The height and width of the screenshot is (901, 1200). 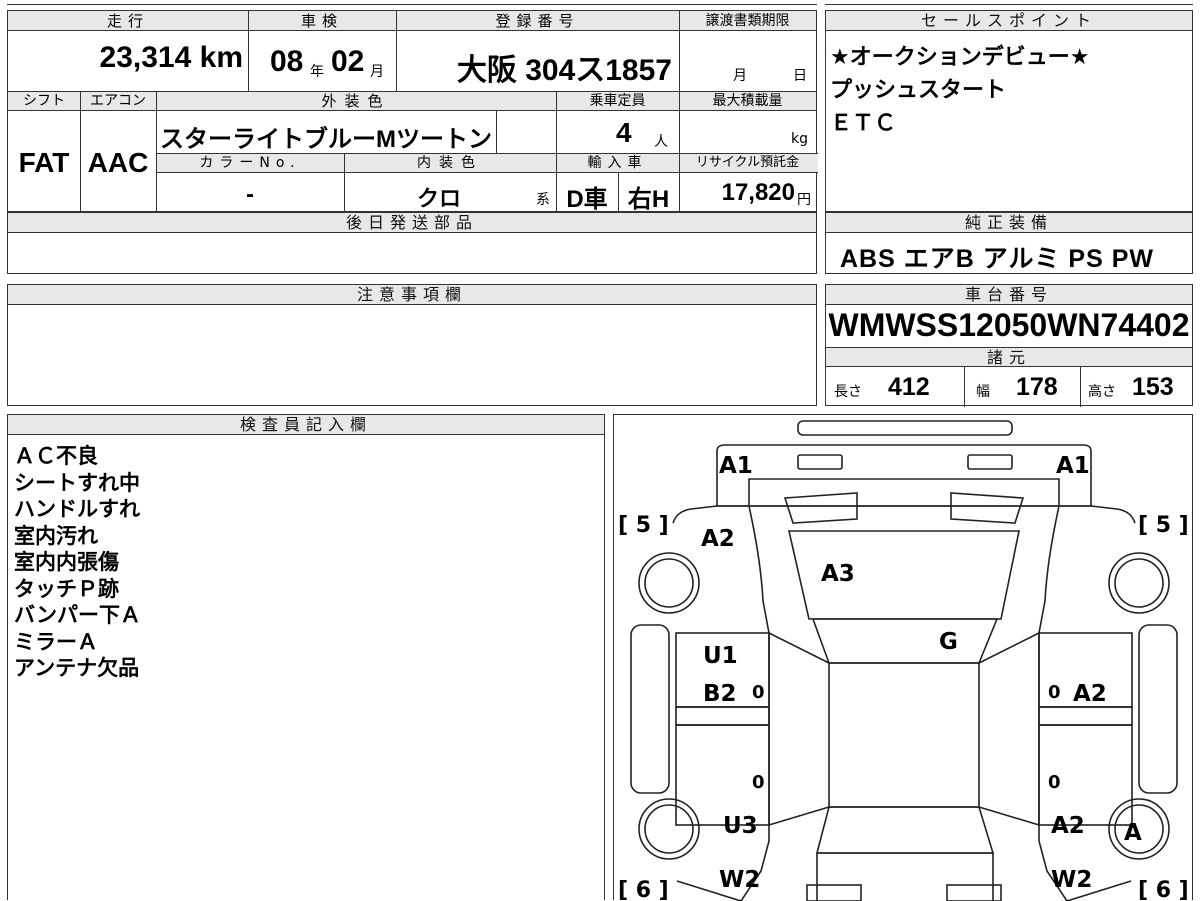 I want to click on inspection-header: 車検, so click(x=321, y=21).